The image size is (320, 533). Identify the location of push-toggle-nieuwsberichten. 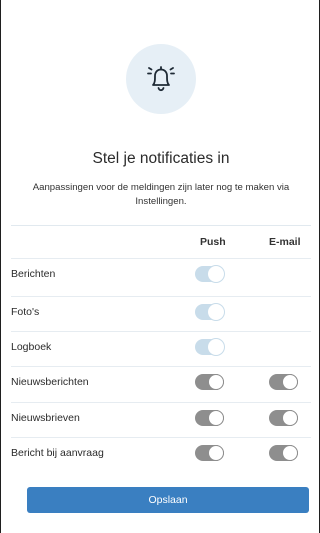
(209, 382).